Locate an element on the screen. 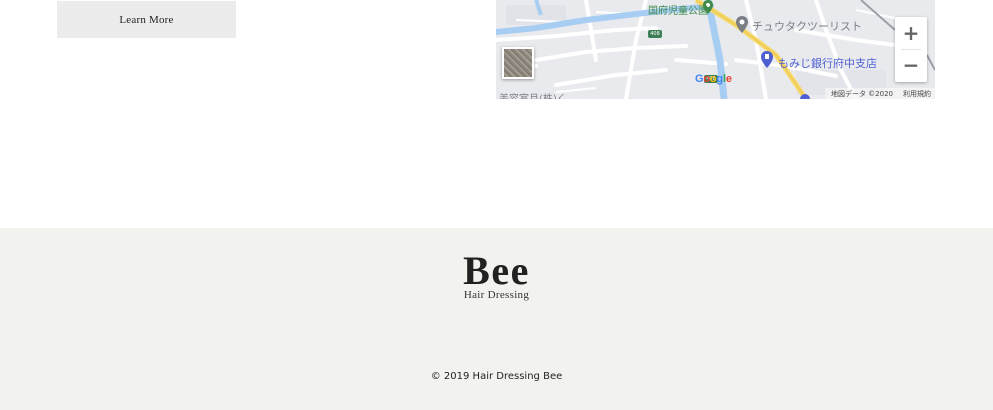  map-attribution: 地図データ ©2020 is located at coordinates (861, 93).